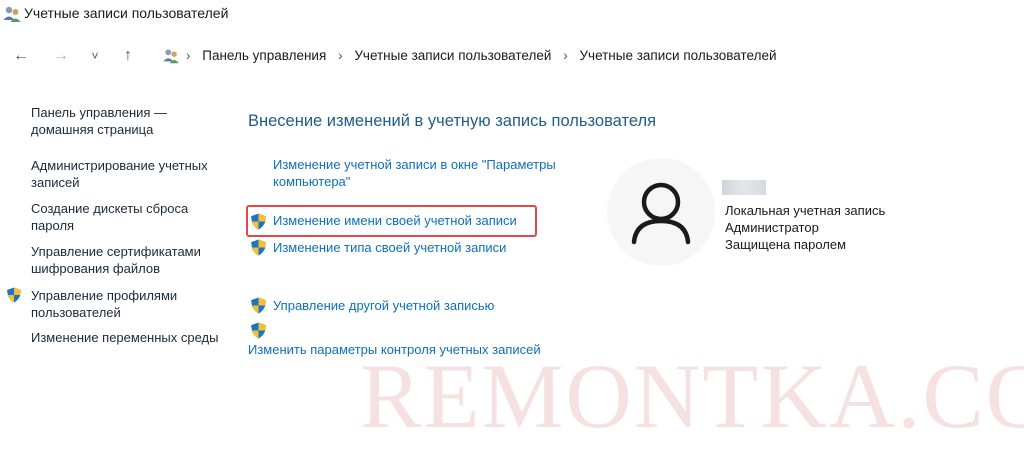  I want to click on breadcrumb-user-accounts: Учетные записи пользователей, so click(452, 55).